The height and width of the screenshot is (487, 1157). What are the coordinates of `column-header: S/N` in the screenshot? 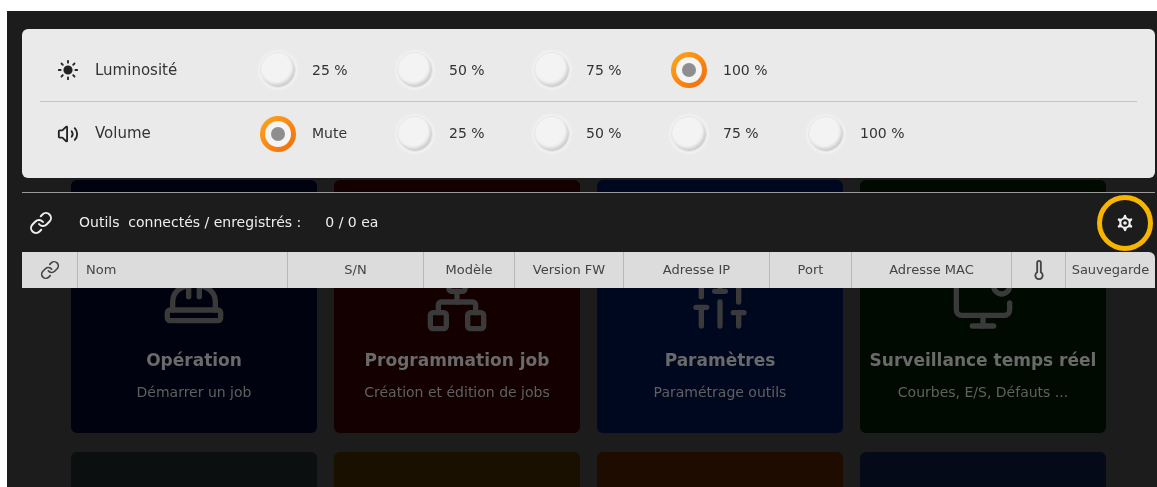 It's located at (355, 270).